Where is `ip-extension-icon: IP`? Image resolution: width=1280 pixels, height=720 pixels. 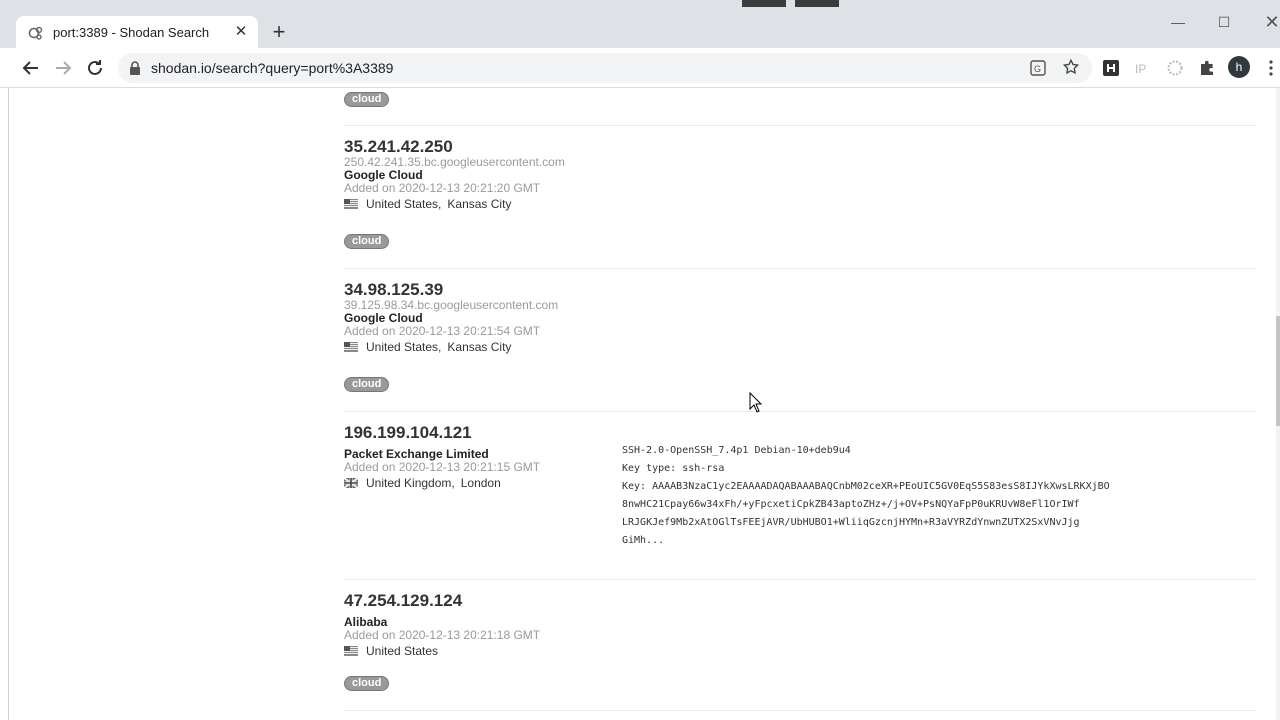 ip-extension-icon: IP is located at coordinates (1143, 68).